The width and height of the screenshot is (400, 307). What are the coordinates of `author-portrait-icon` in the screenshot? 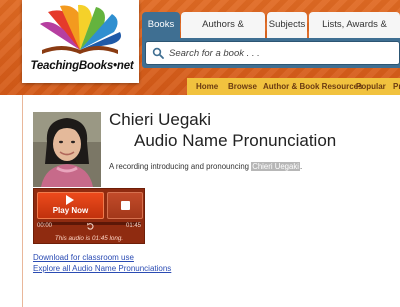 It's located at (67, 149).